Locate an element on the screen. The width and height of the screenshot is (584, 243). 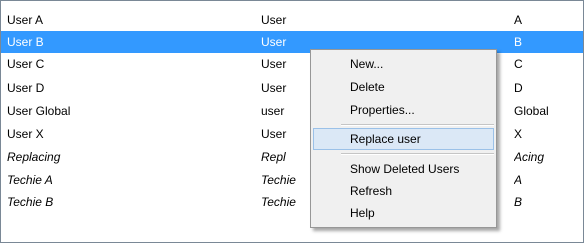
row-name: Replacing is located at coordinates (34, 157).